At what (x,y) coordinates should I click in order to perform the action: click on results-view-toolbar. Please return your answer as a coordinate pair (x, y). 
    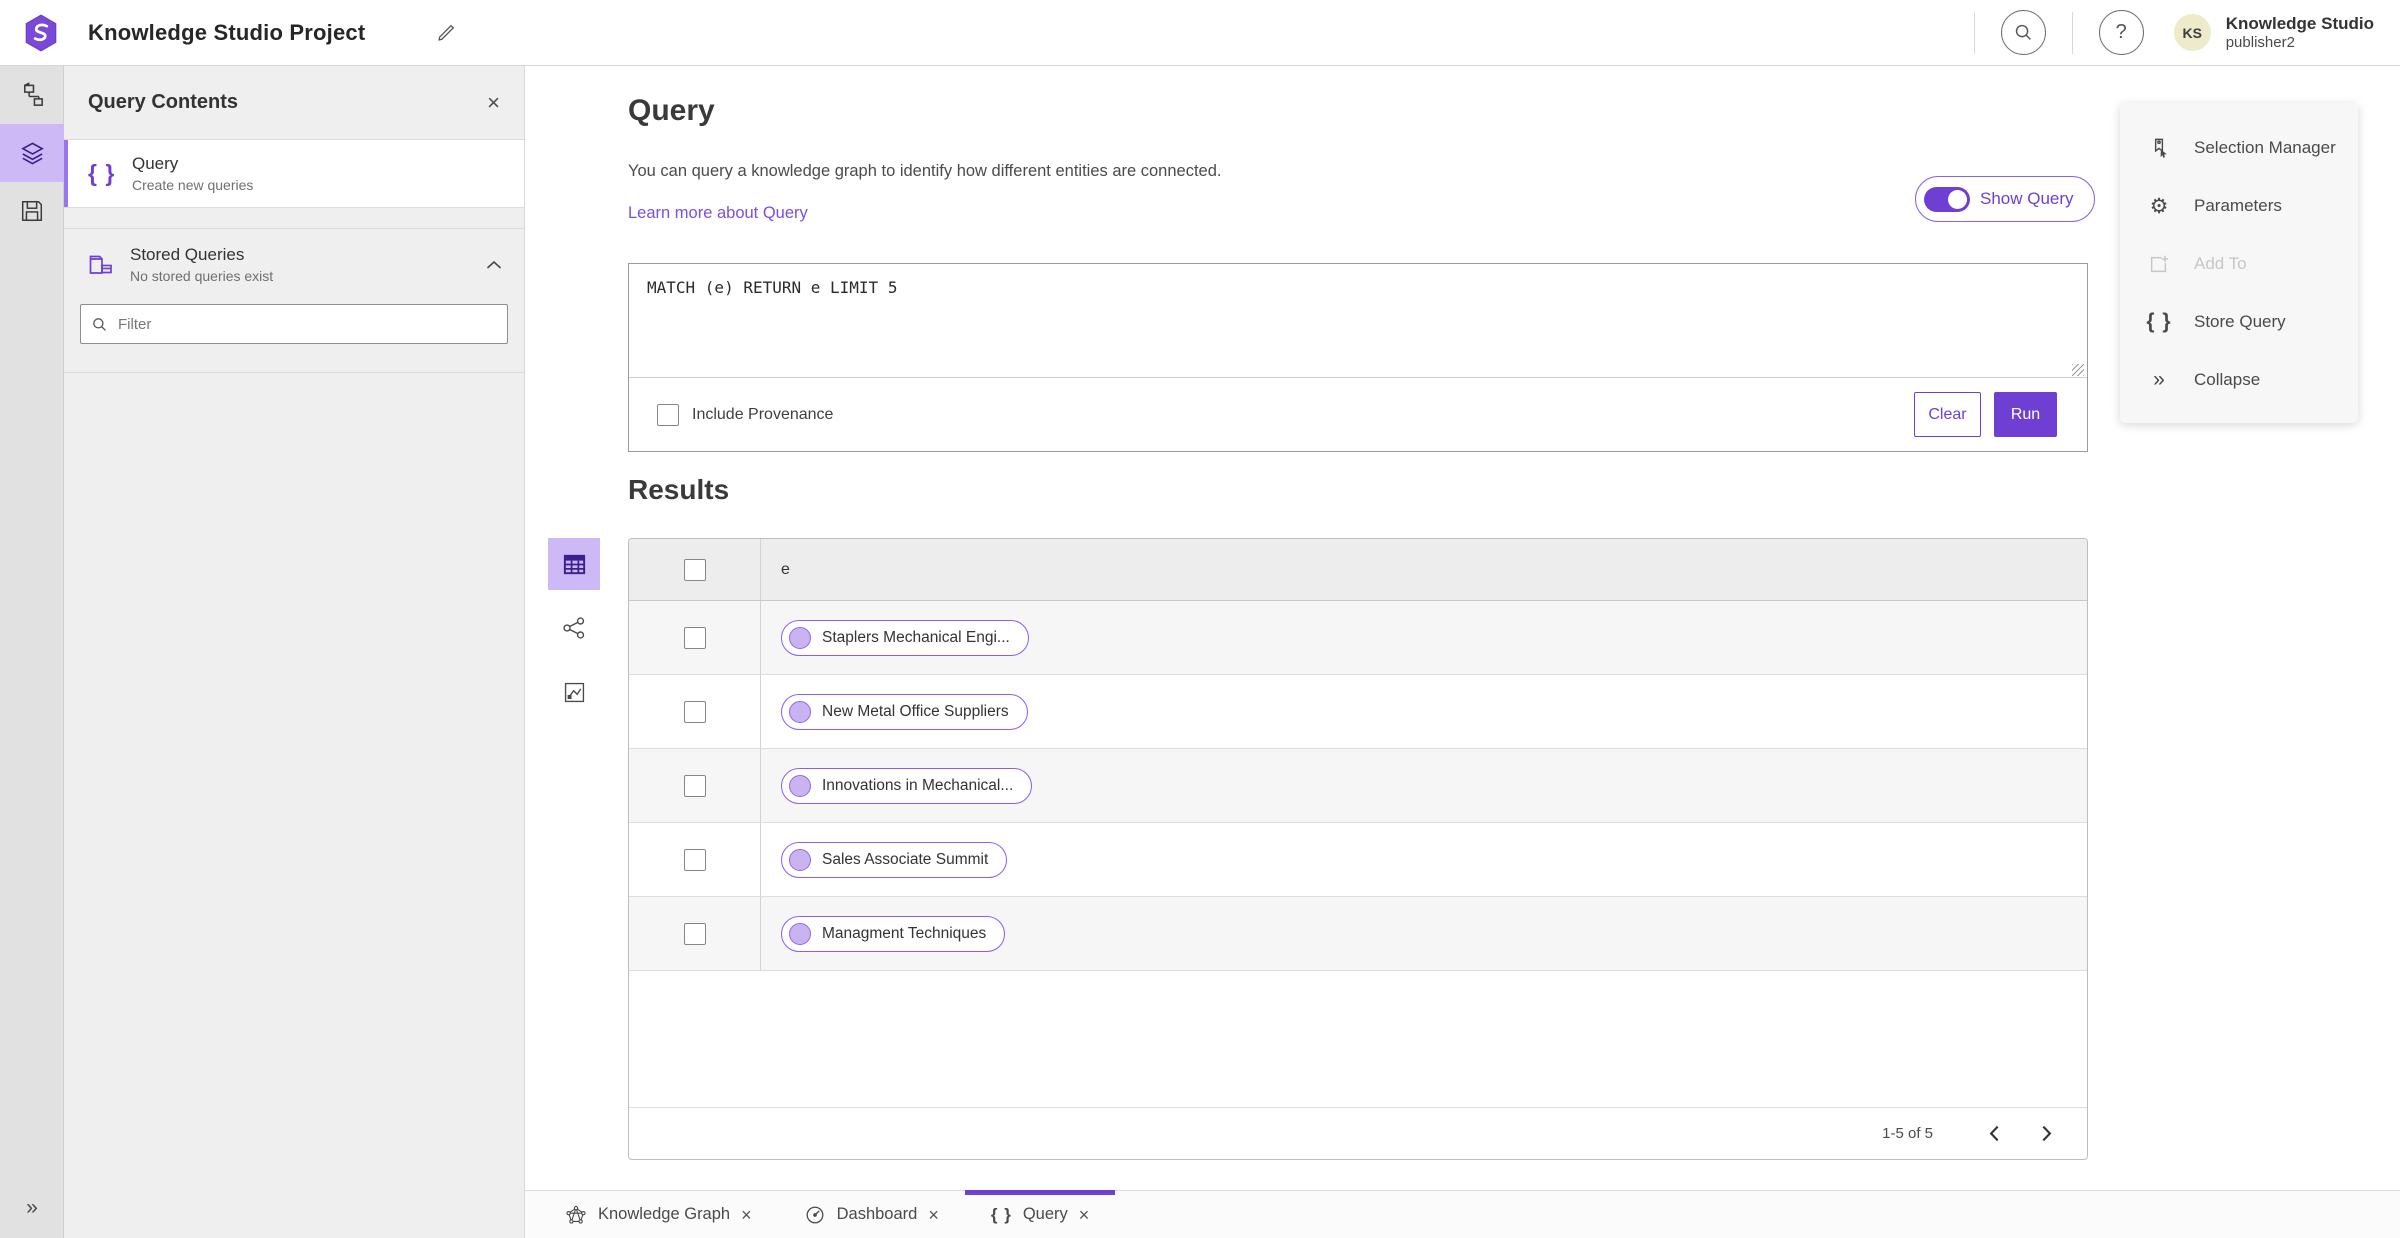
    Looking at the image, I should click on (574, 628).